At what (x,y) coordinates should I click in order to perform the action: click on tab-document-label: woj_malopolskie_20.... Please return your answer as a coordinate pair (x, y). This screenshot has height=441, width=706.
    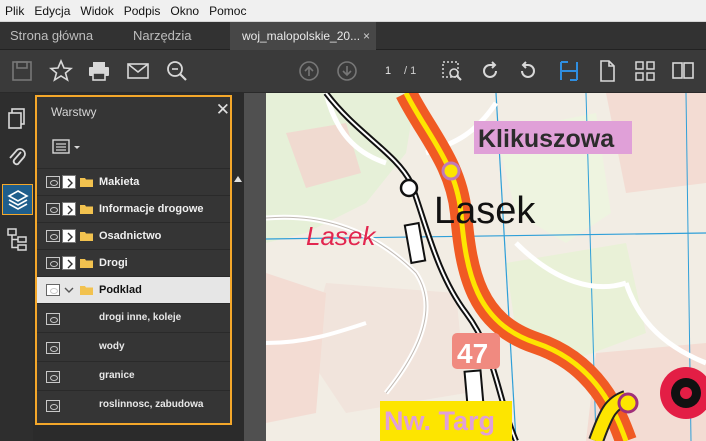
    Looking at the image, I should click on (301, 36).